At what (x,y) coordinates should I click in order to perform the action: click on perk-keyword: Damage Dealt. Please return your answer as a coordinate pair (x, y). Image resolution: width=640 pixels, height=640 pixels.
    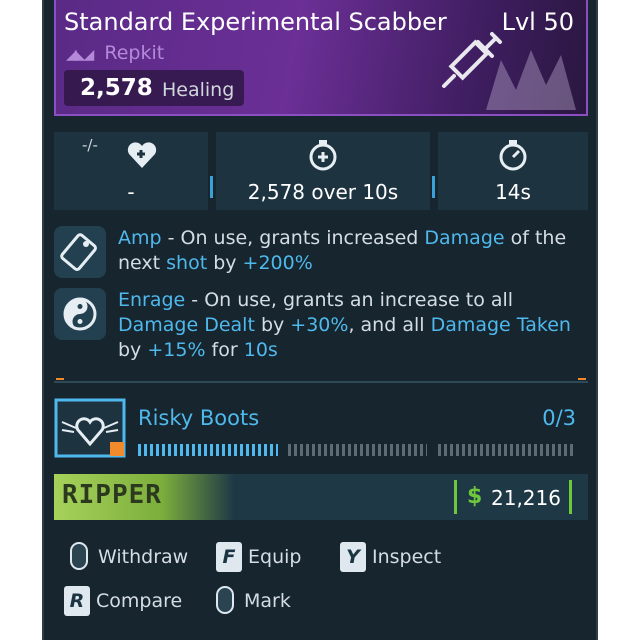
    Looking at the image, I should click on (186, 325).